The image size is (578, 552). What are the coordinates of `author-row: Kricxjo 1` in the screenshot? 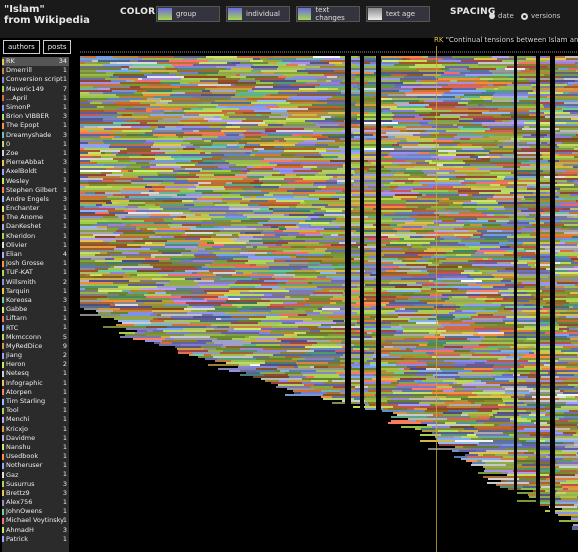 It's located at (35, 429).